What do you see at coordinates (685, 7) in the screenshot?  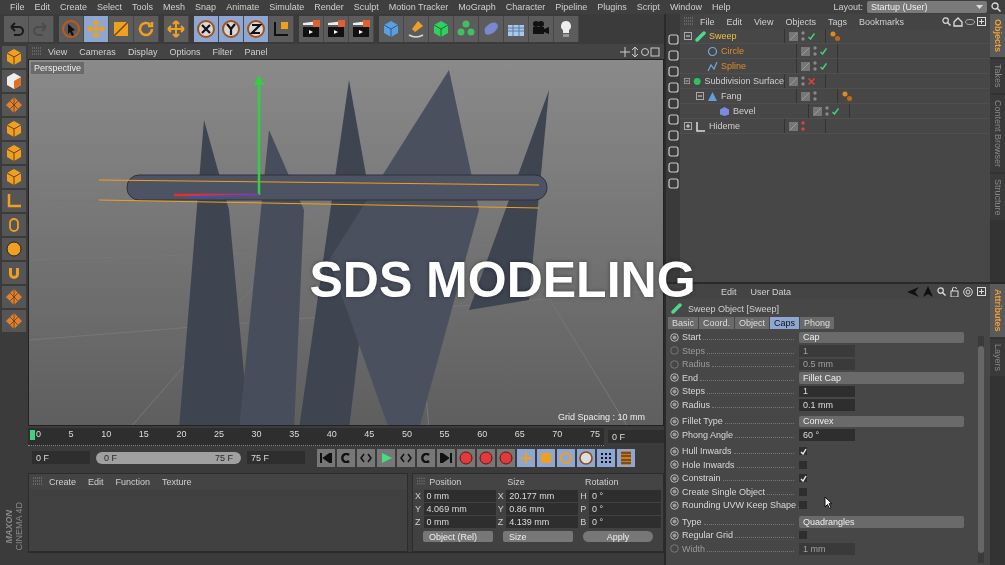 I see `menu-item: Window` at bounding box center [685, 7].